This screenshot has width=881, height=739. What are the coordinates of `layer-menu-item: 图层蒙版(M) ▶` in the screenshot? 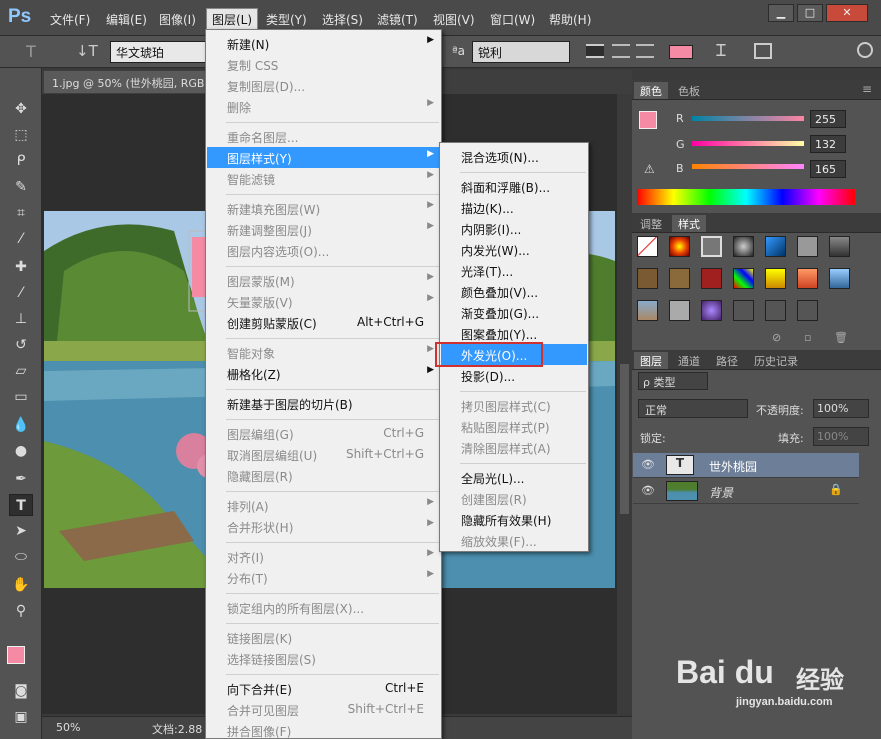 It's located at (323, 280).